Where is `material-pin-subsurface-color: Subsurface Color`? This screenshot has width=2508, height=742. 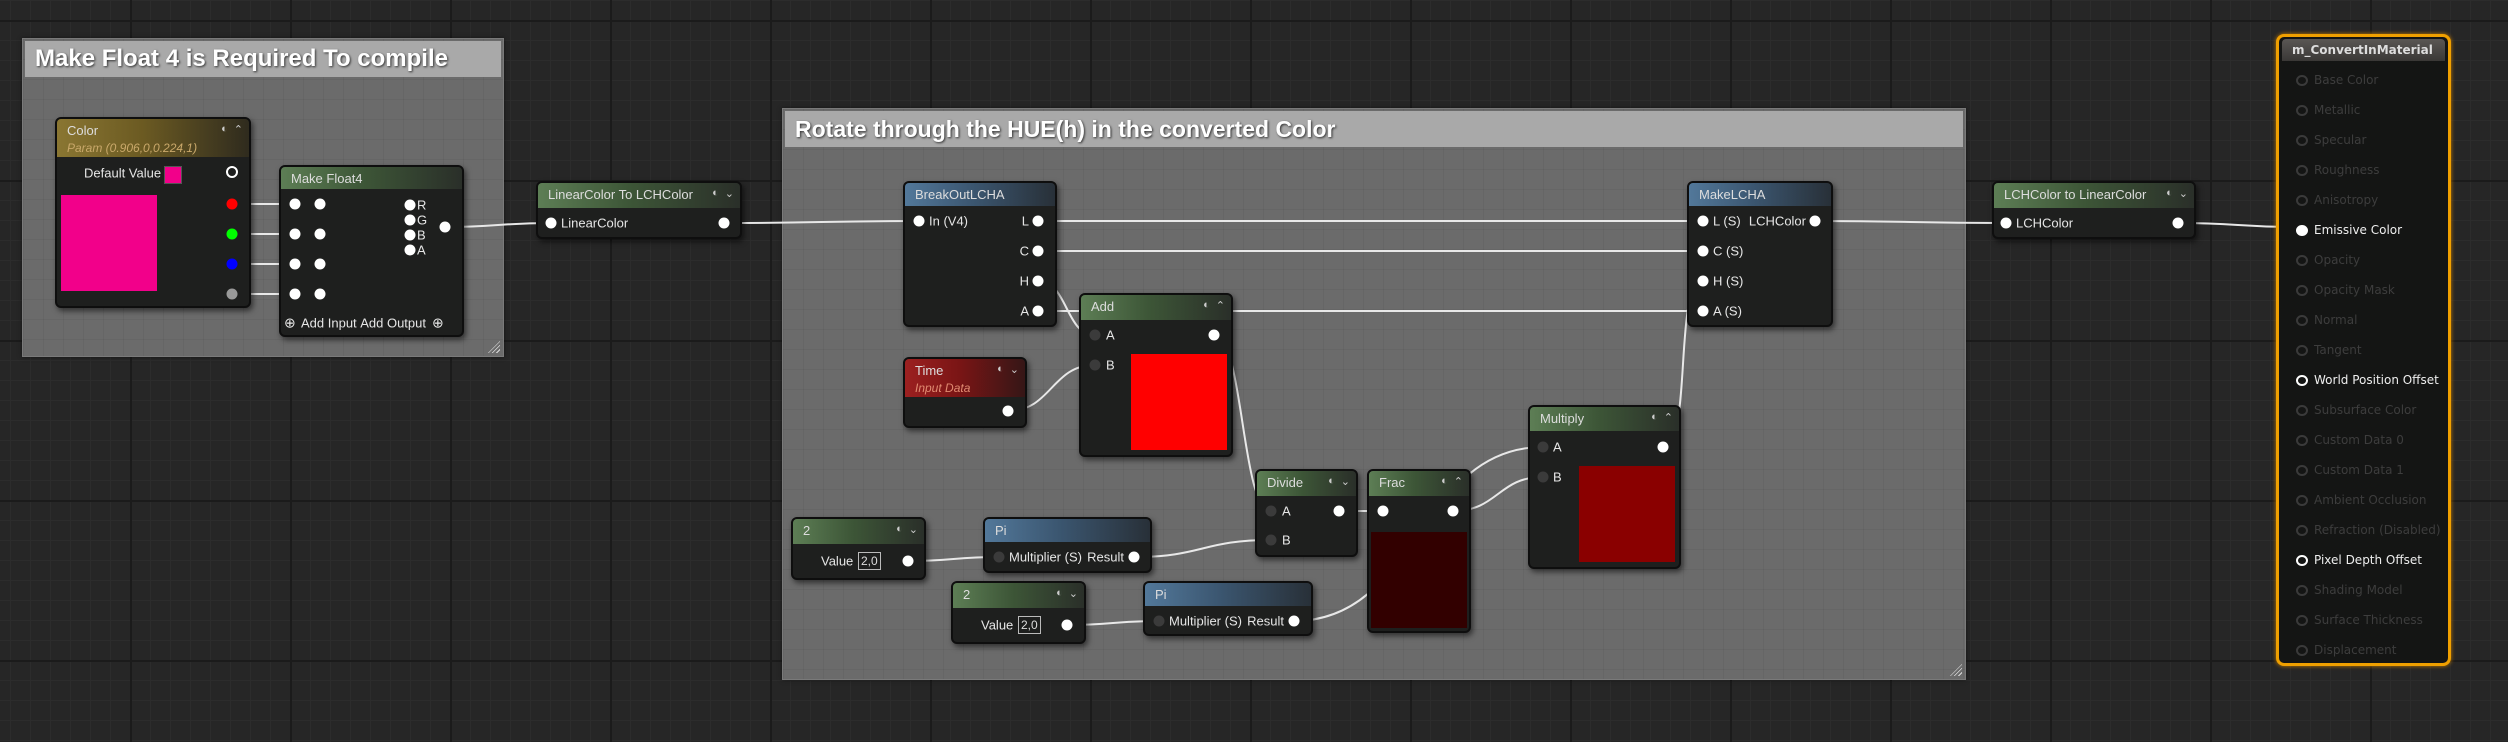 material-pin-subsurface-color: Subsurface Color is located at coordinates (2356, 410).